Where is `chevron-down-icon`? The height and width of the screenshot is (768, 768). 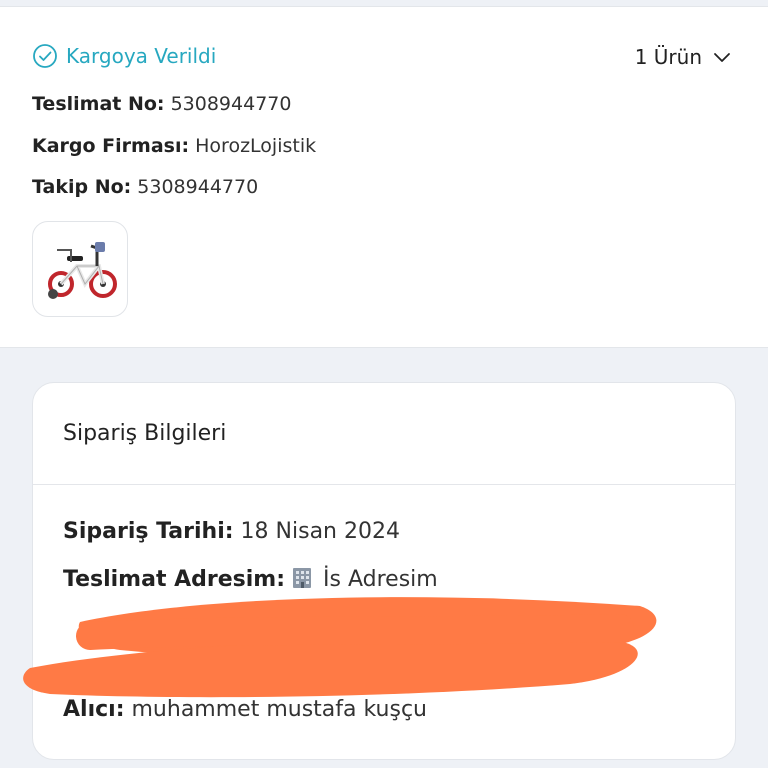 chevron-down-icon is located at coordinates (722, 57).